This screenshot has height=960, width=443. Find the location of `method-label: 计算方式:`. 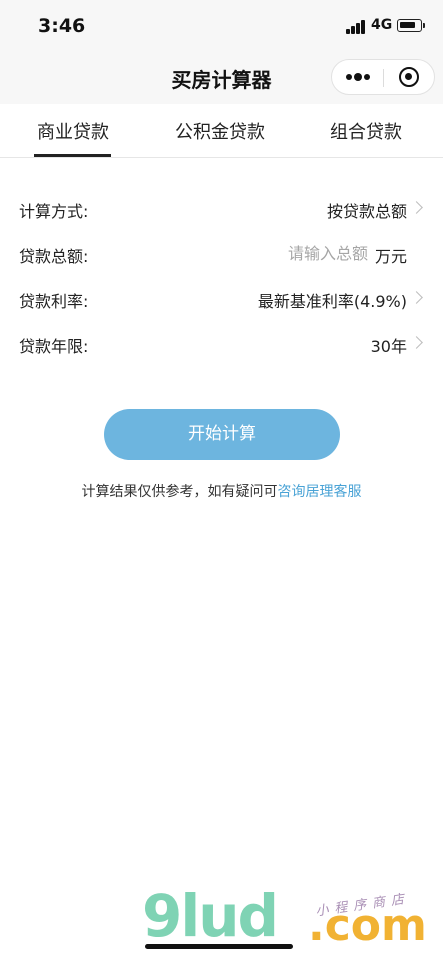

method-label: 计算方式: is located at coordinates (54, 211).